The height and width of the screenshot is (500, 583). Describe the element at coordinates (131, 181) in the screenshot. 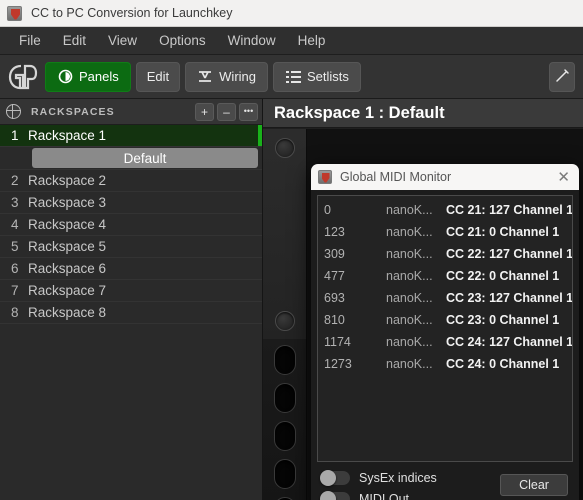

I see `list-item: 2 Rackspace 2` at that location.